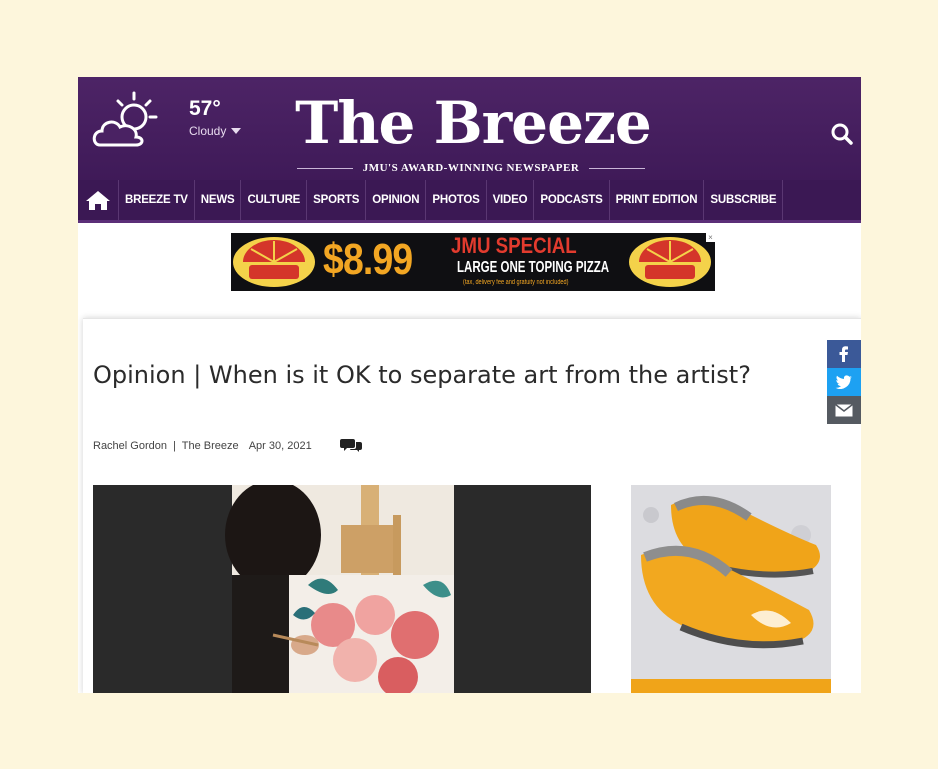 This screenshot has width=938, height=769. Describe the element at coordinates (514, 245) in the screenshot. I see `ad-headline: JMU SPECIAL` at that location.